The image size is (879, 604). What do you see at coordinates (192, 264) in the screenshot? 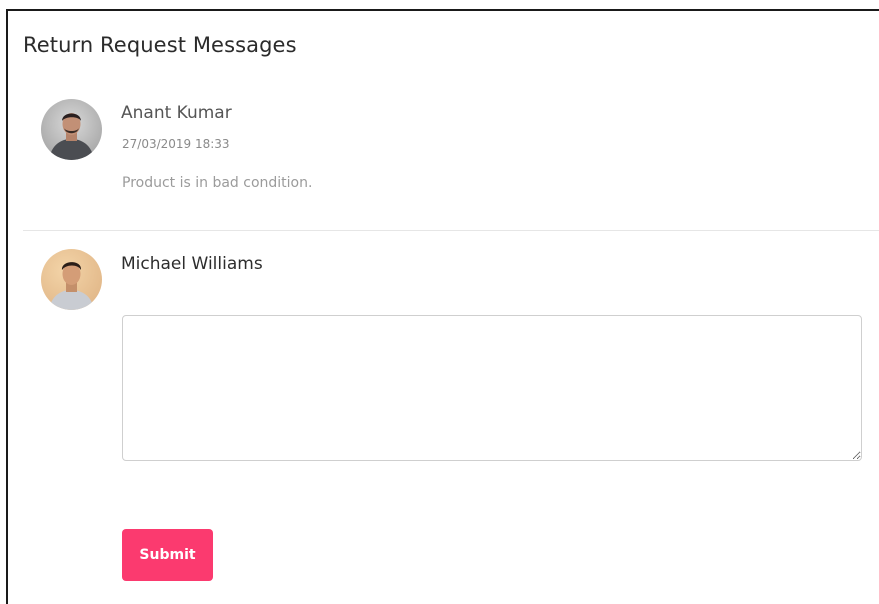
I see `reply-author-name: Michael Williams` at bounding box center [192, 264].